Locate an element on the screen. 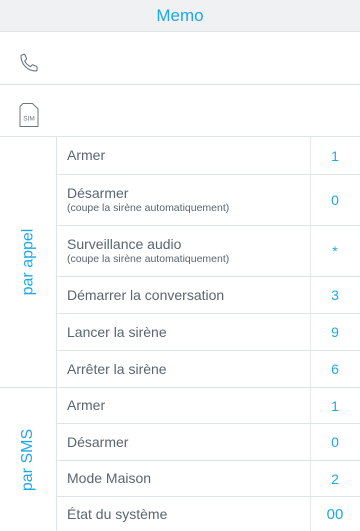 The height and width of the screenshot is (531, 360). section-label-sms-text: par SMS is located at coordinates (27, 459).